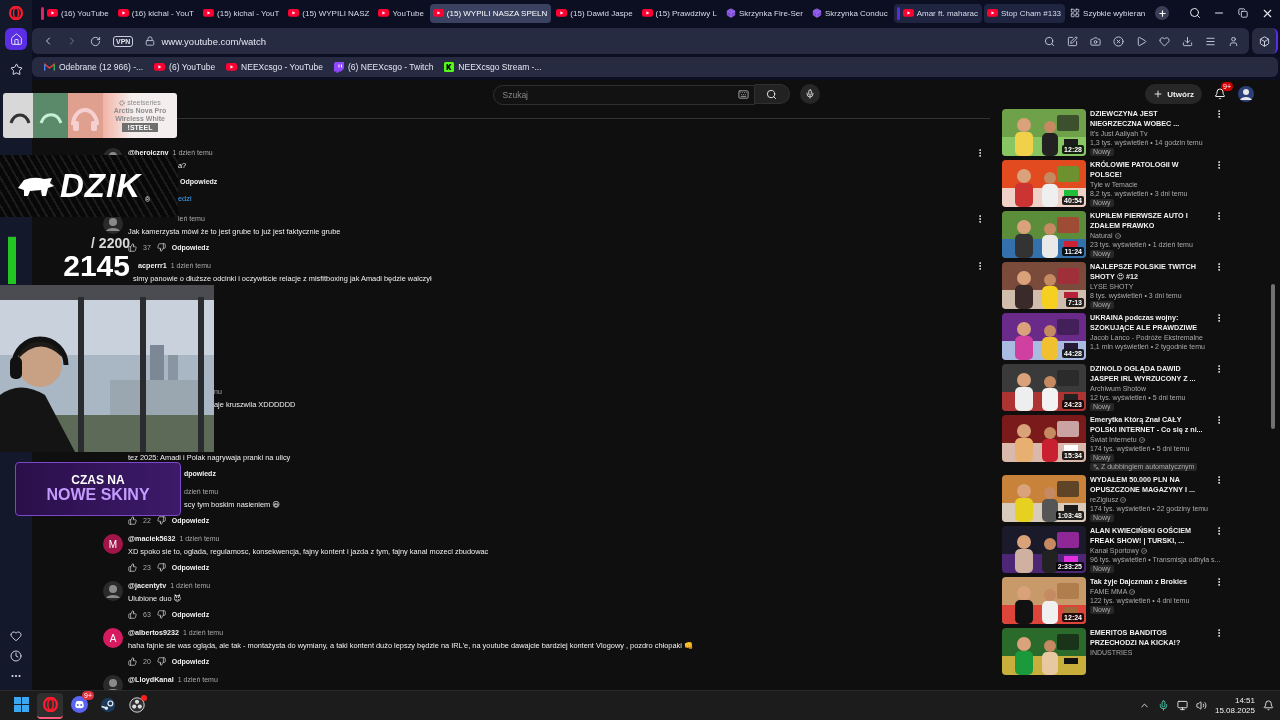 The width and height of the screenshot is (1280, 720). I want to click on sidebar-button, so click(16, 39).